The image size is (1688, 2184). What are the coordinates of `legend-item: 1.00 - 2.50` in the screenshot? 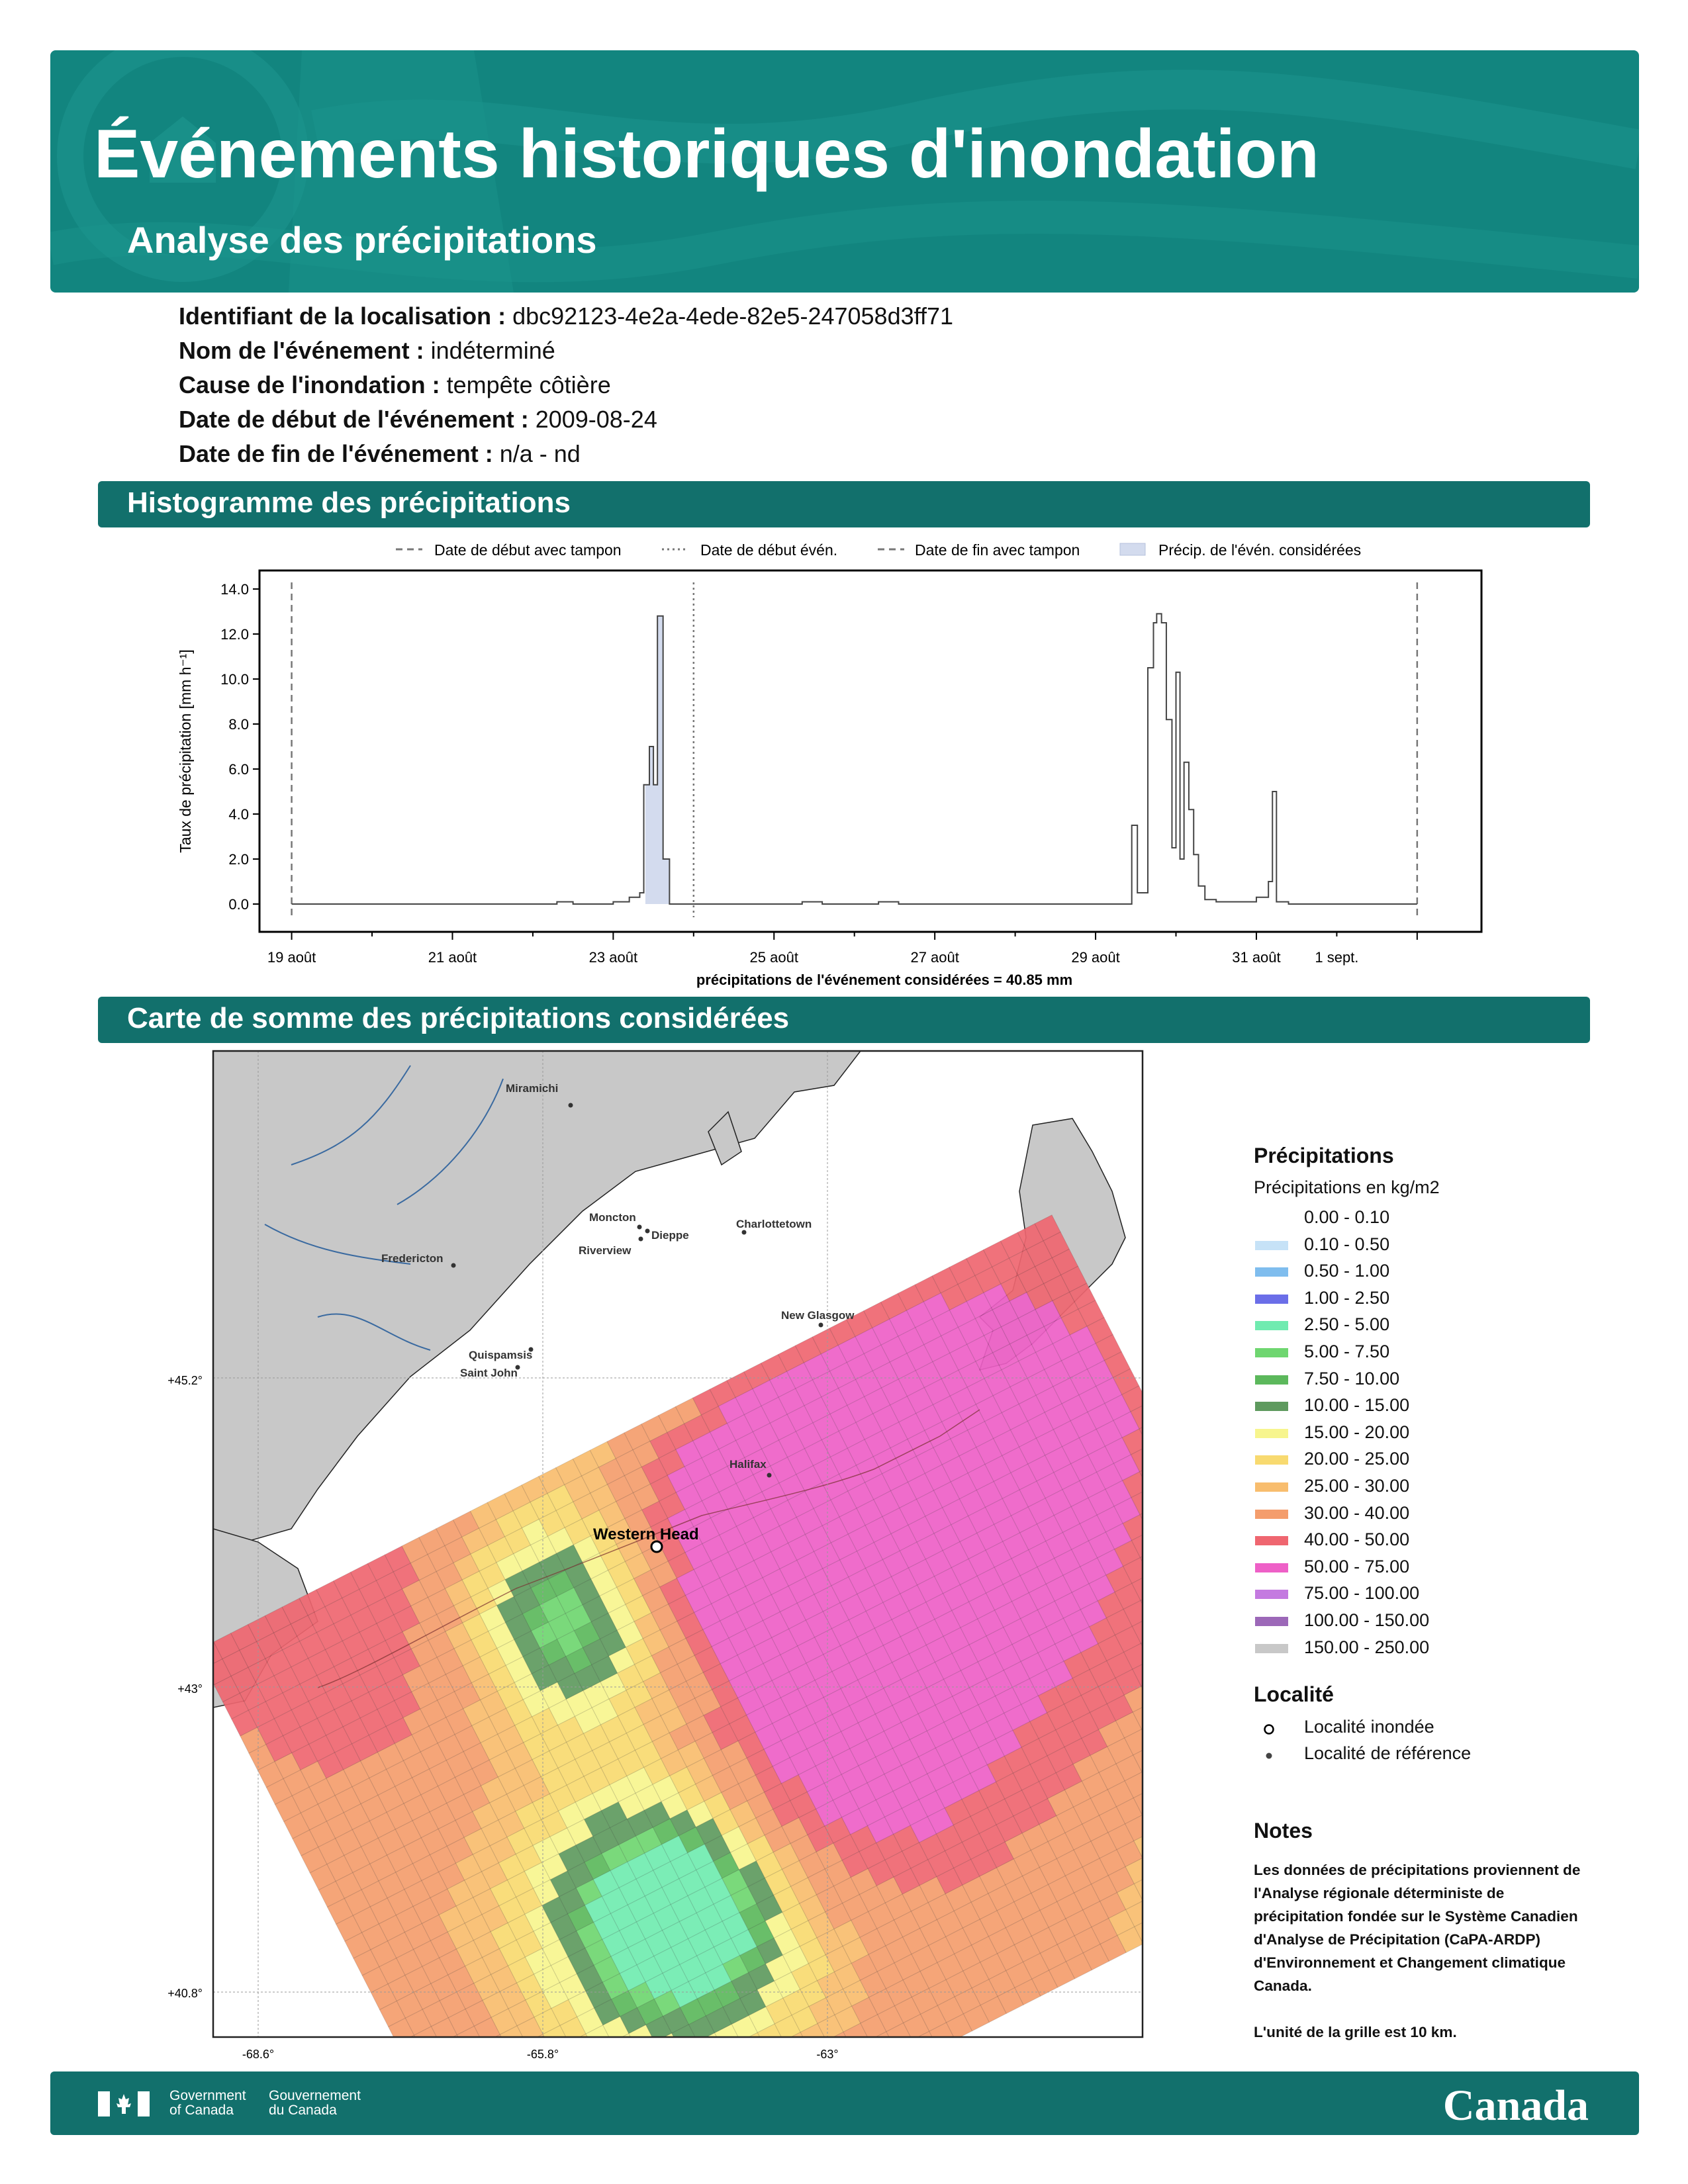 It's located at (1439, 1300).